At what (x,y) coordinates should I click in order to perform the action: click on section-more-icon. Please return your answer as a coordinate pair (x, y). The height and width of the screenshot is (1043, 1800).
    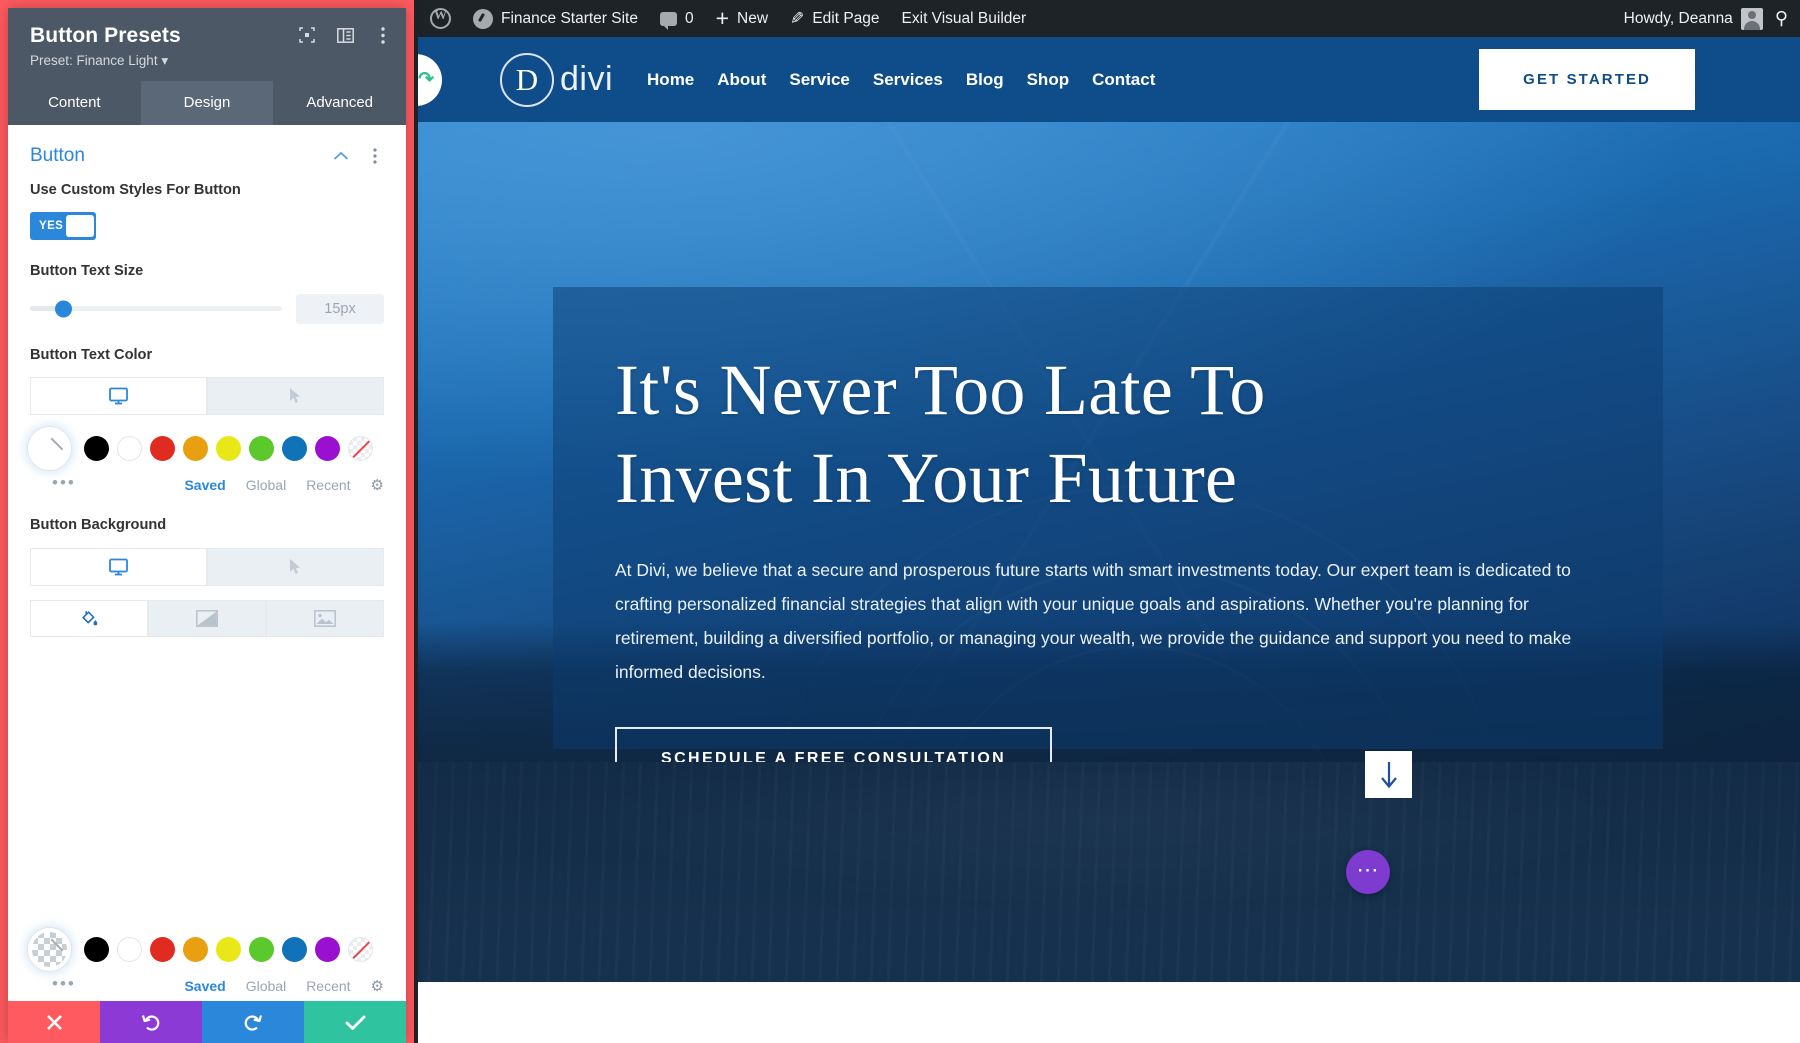
    Looking at the image, I should click on (375, 156).